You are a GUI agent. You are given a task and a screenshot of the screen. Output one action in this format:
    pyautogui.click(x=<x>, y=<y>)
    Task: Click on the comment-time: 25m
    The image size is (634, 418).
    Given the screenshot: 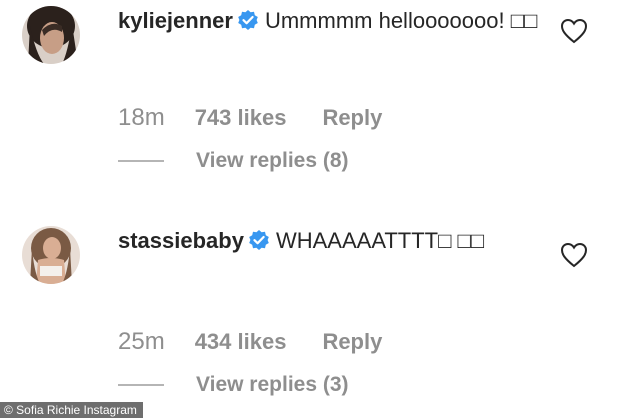 What is the action you would take?
    pyautogui.click(x=141, y=342)
    